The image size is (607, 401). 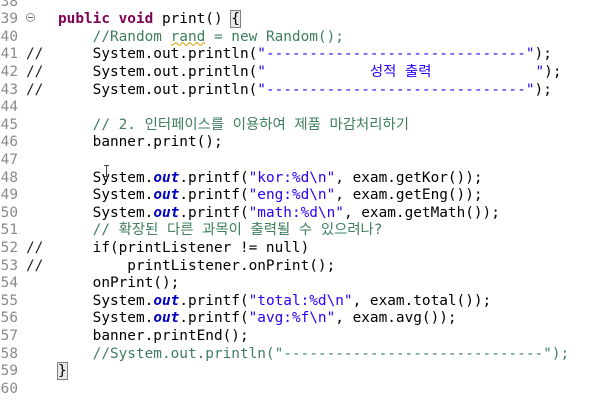 I want to click on code-line: 59}, so click(x=303, y=371).